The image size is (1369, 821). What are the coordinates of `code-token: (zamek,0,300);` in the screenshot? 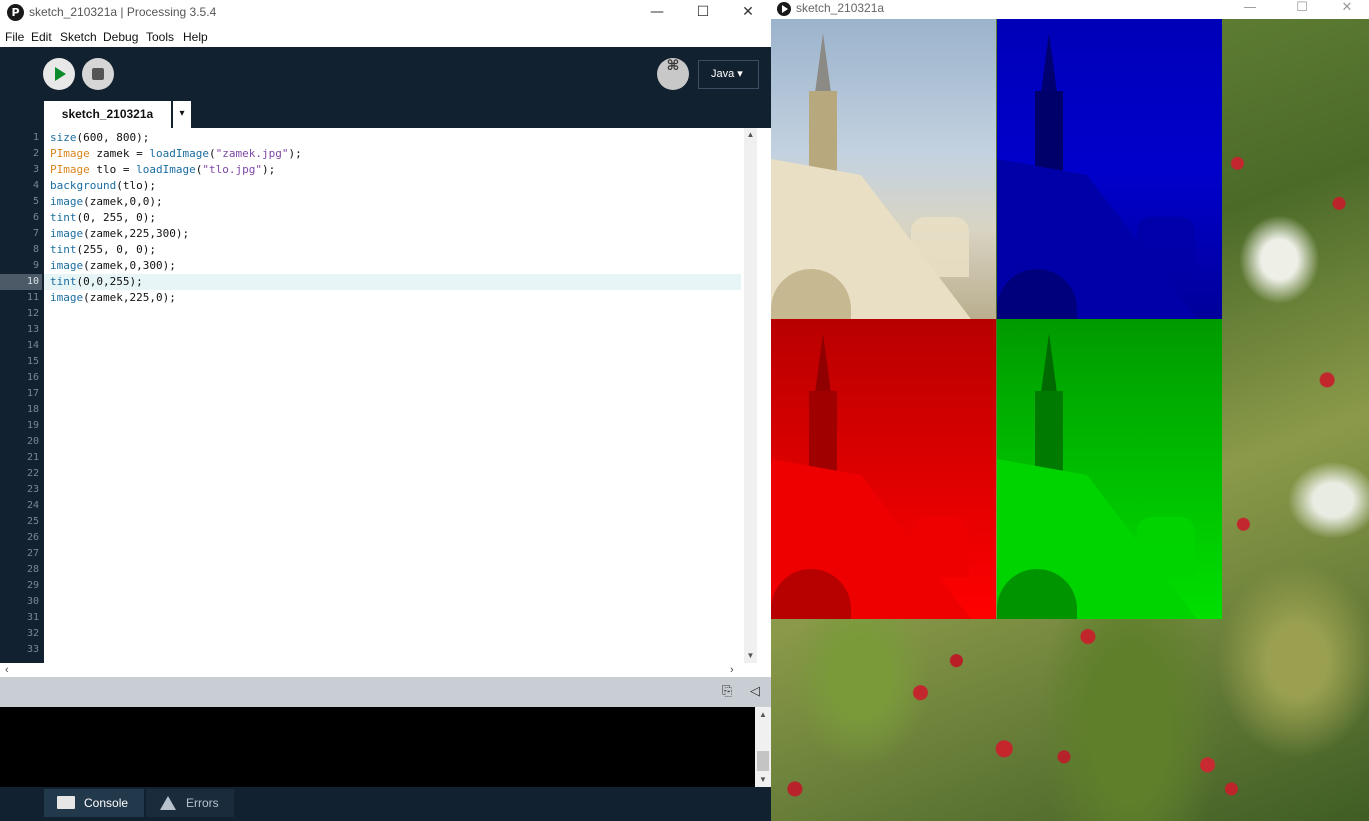 It's located at (129, 265).